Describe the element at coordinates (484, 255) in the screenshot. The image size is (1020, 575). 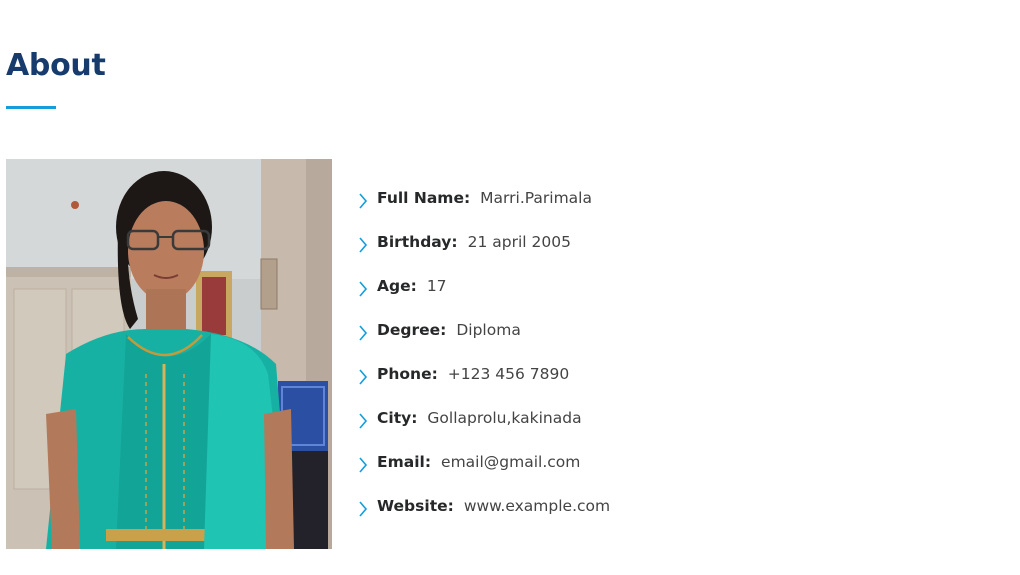
I see `list-item: Birthday: 21 april 2005` at that location.